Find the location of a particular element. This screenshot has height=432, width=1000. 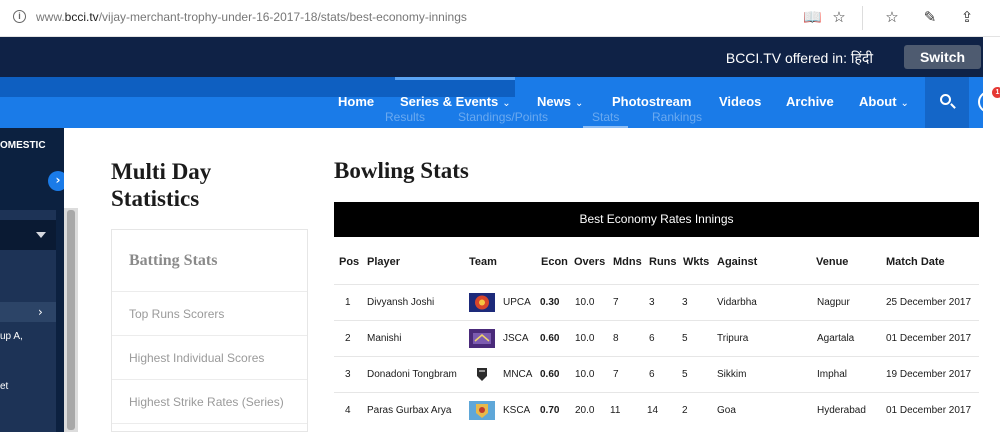

ksca-logo-icon is located at coordinates (482, 410).